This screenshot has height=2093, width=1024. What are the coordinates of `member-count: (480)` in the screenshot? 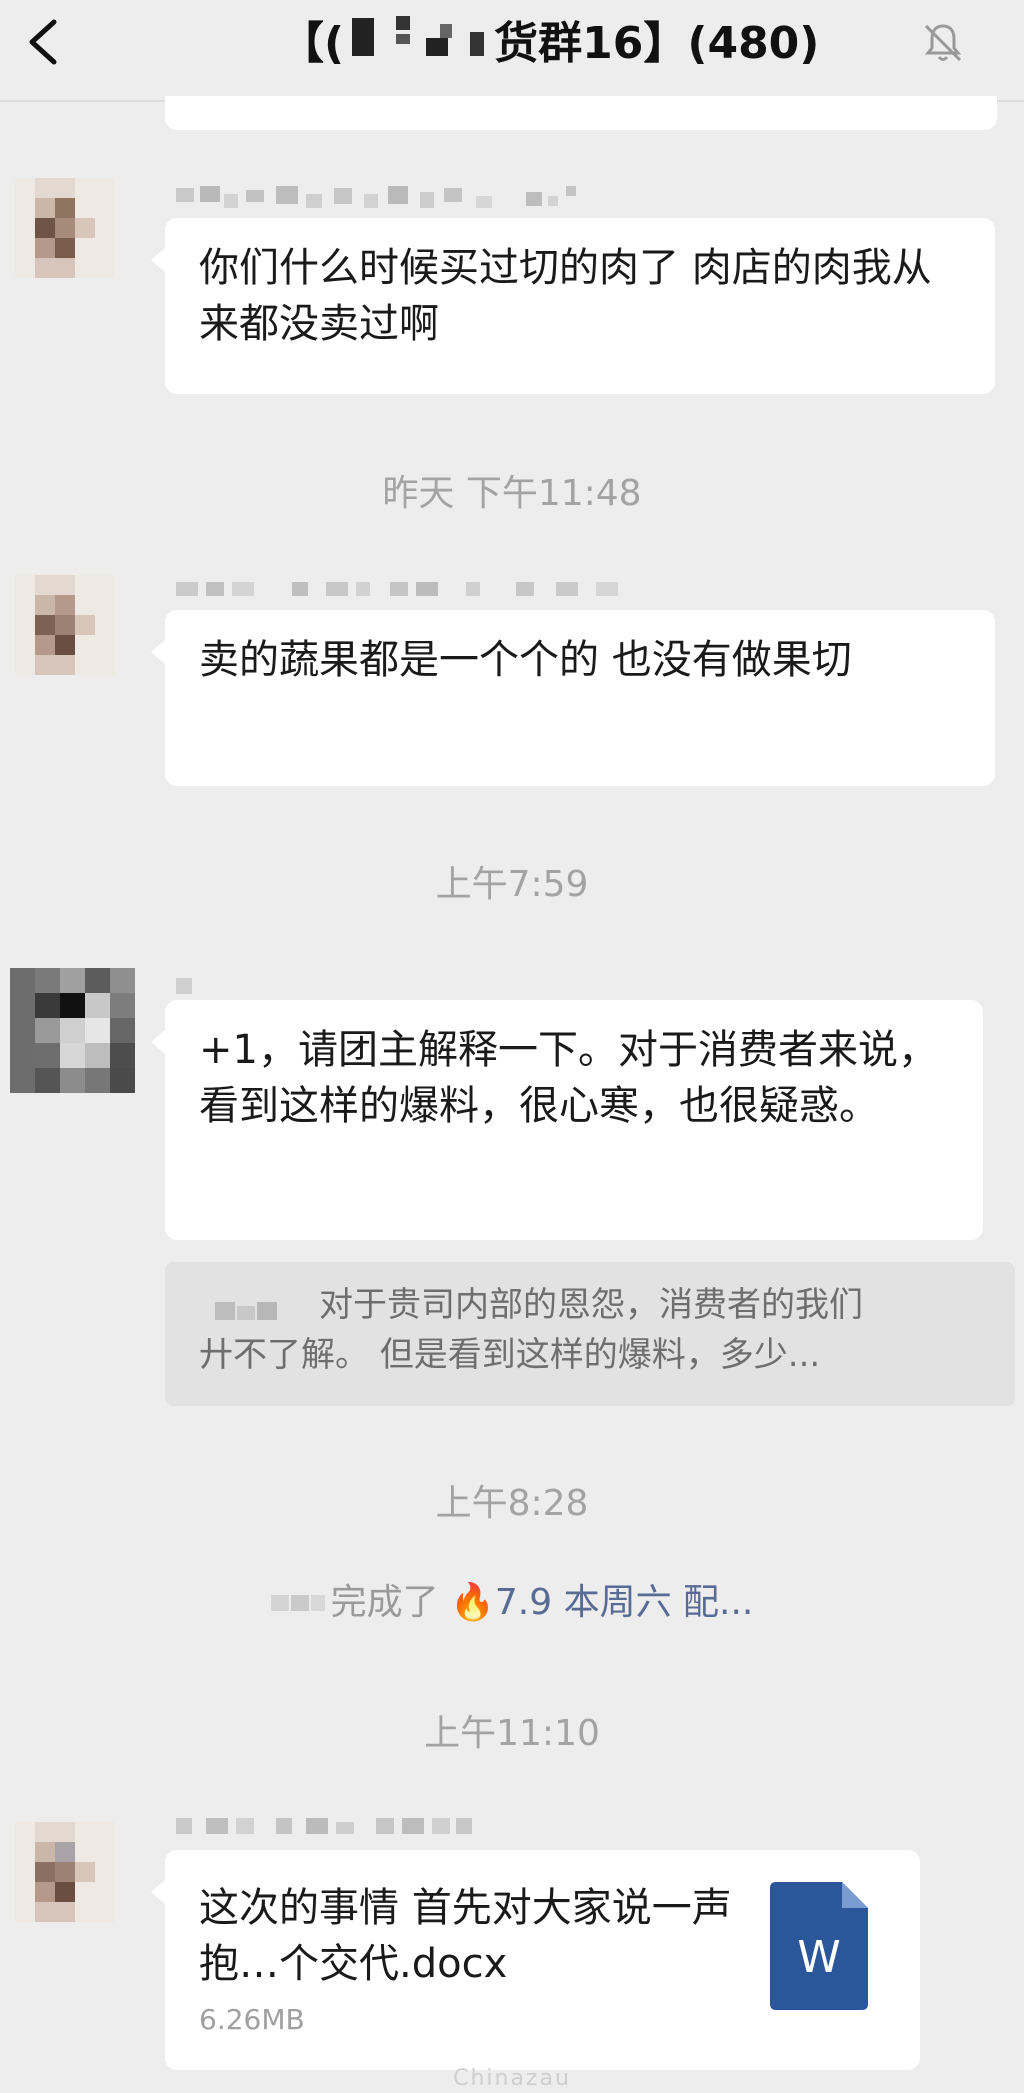 It's located at (753, 43).